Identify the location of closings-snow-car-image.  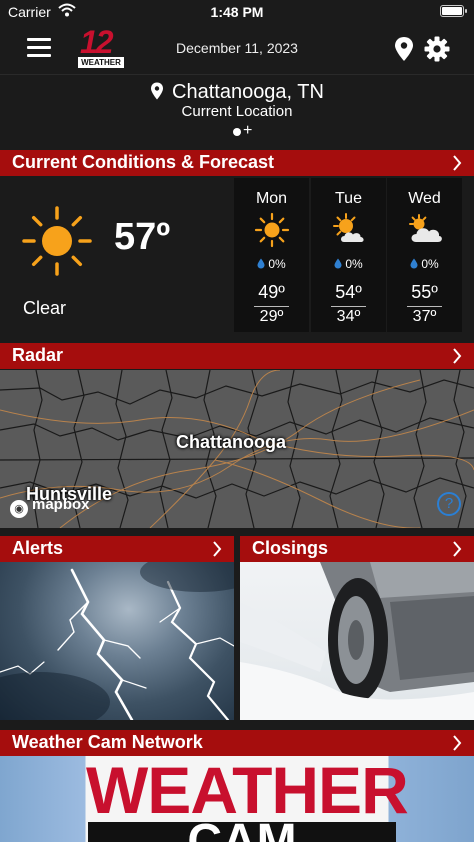
(357, 641).